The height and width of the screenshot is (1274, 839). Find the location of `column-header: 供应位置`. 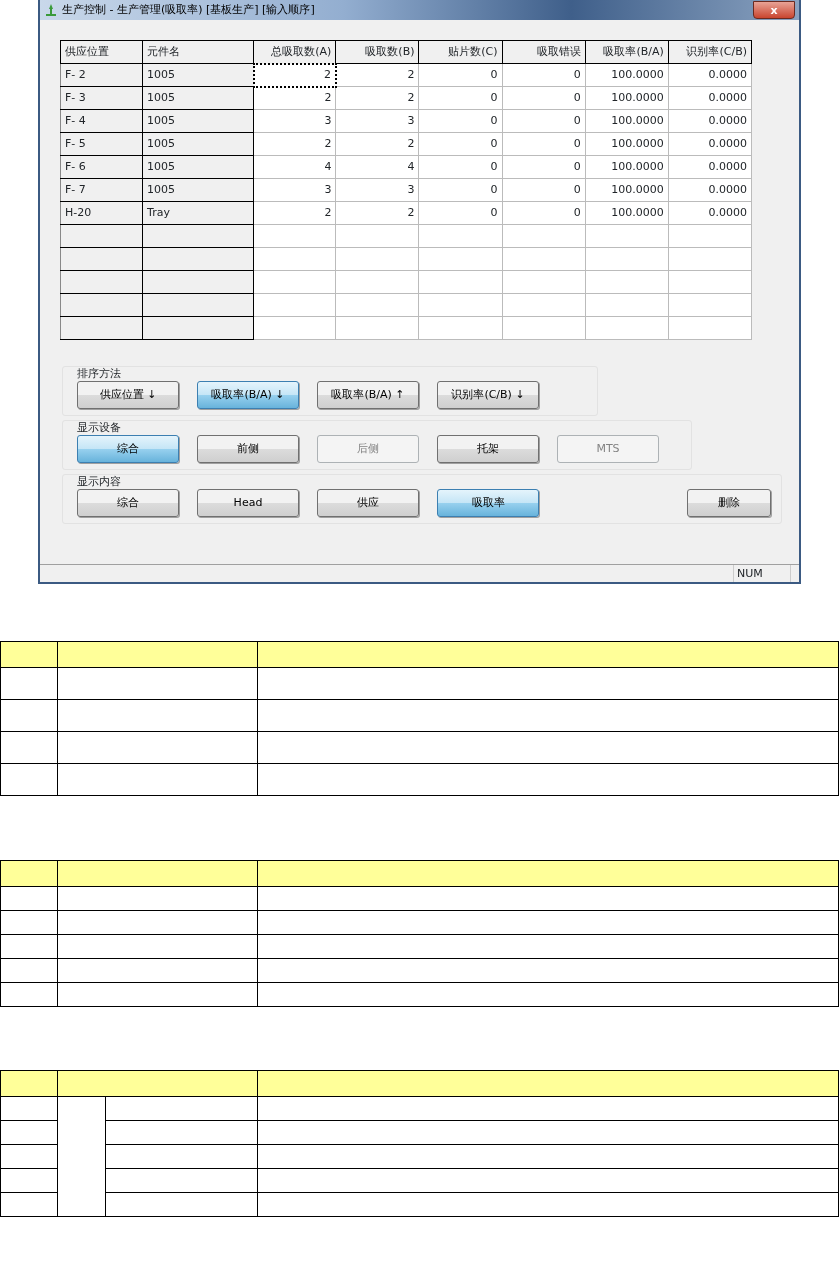

column-header: 供应位置 is located at coordinates (101, 52).